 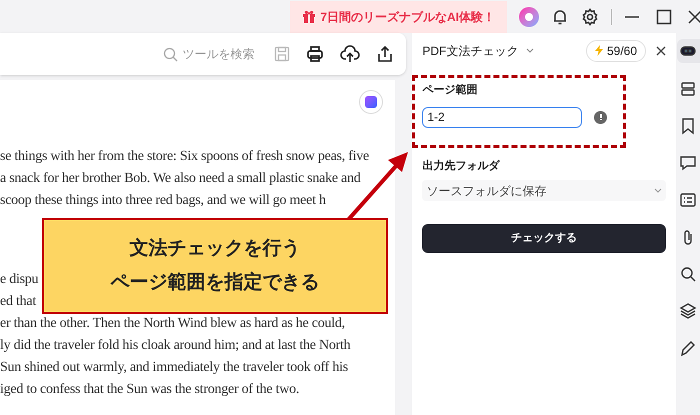 I want to click on promo-banner: 7日間のリーズナブルなAI体験！, so click(x=398, y=16).